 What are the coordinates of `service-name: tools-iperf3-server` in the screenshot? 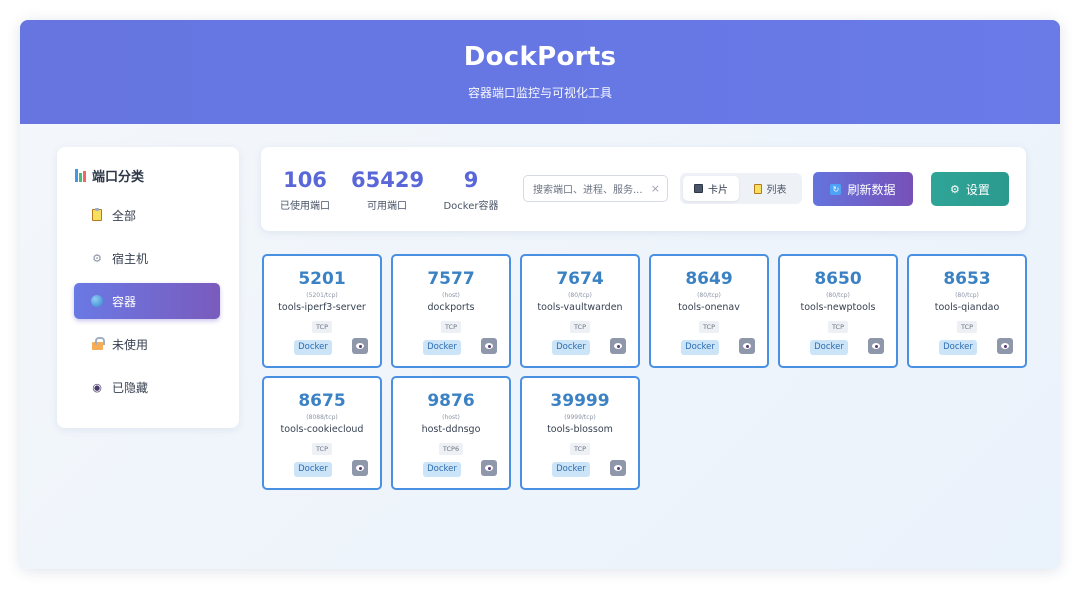 It's located at (322, 307).